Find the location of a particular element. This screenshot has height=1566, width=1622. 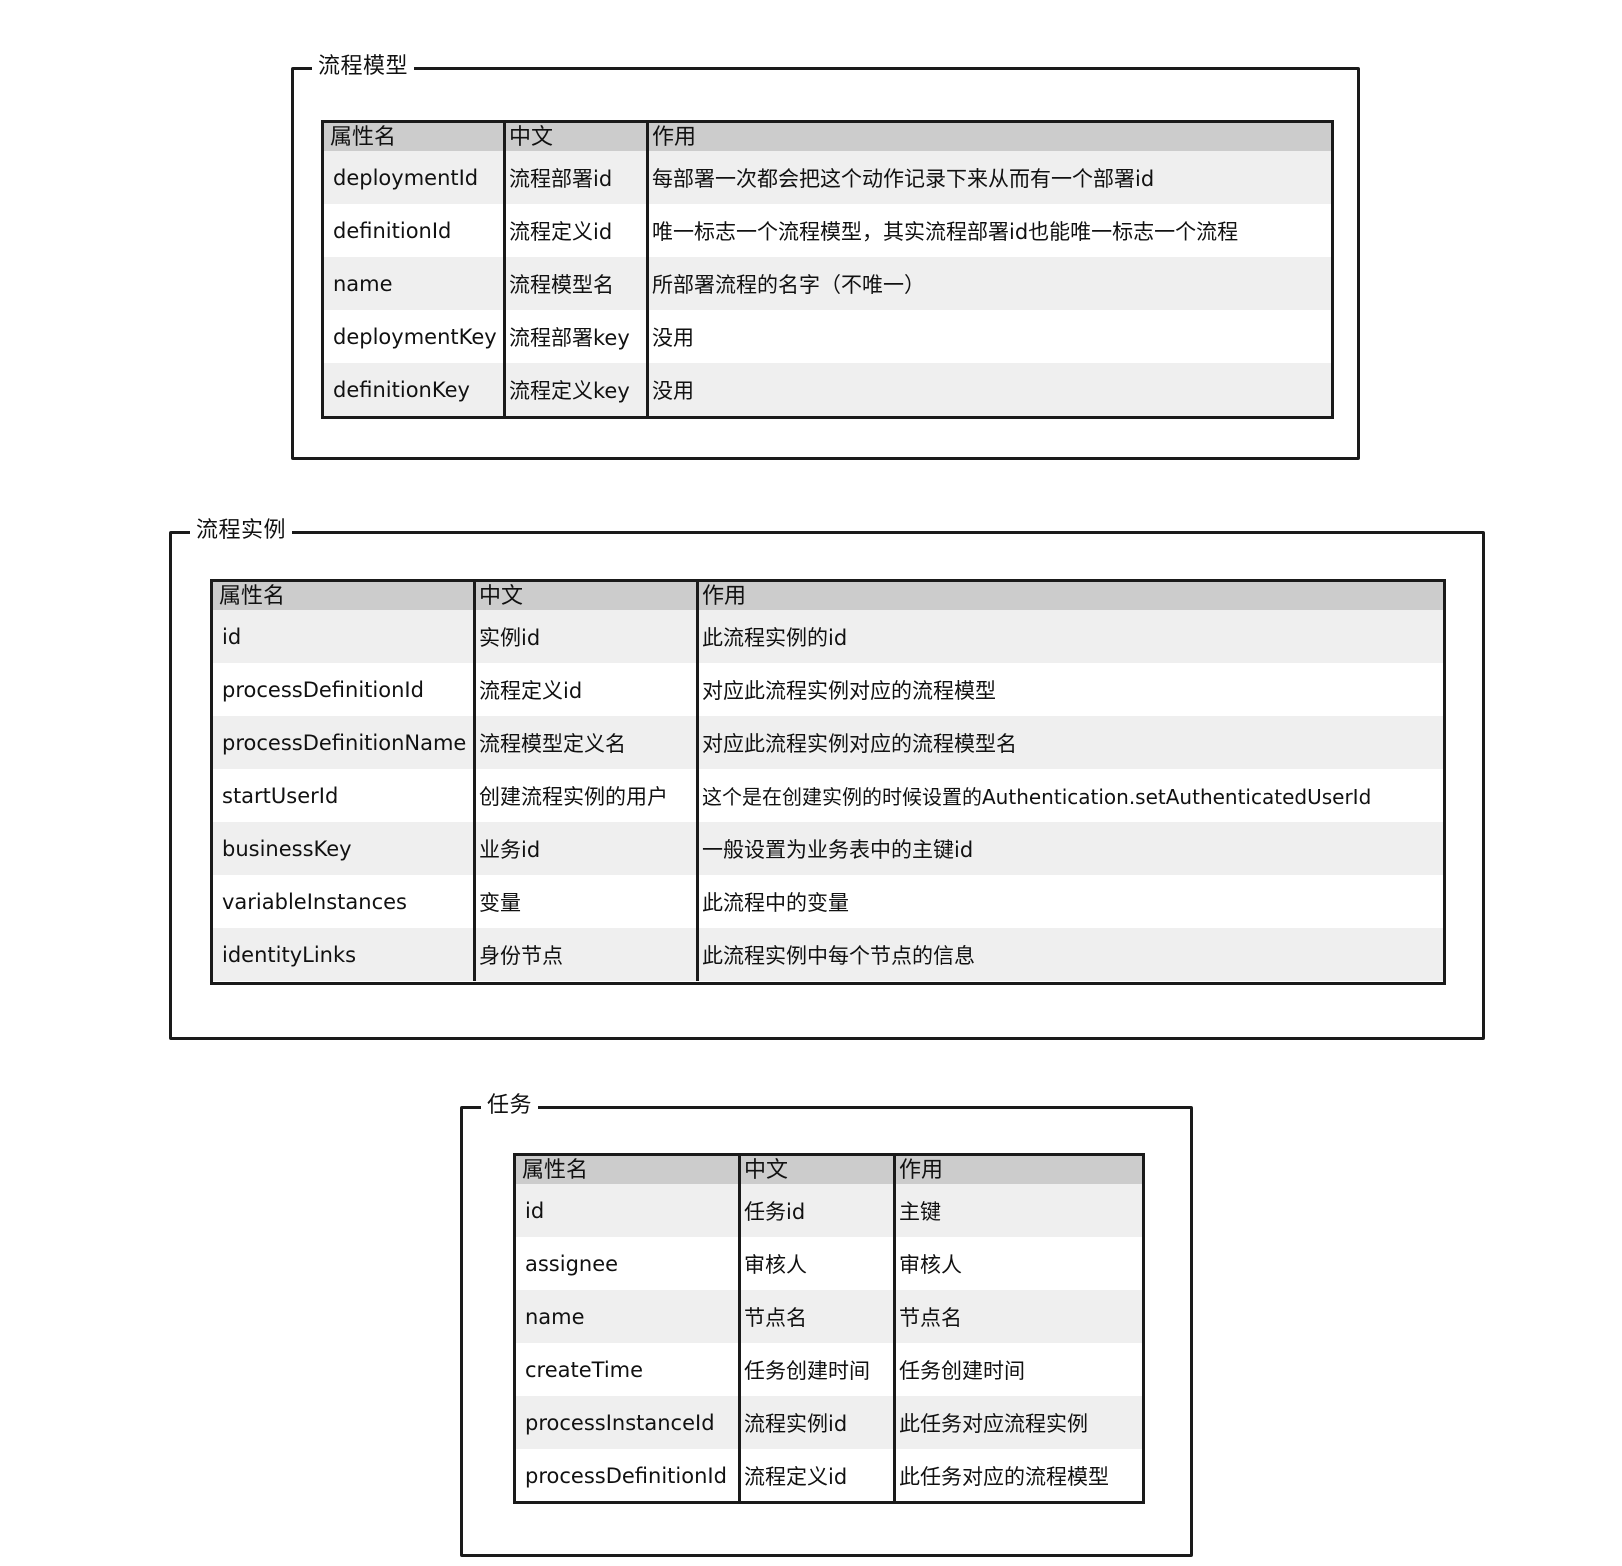

purpose-cell: 对应此流程实例对应的流程模型名 is located at coordinates (1069, 742).